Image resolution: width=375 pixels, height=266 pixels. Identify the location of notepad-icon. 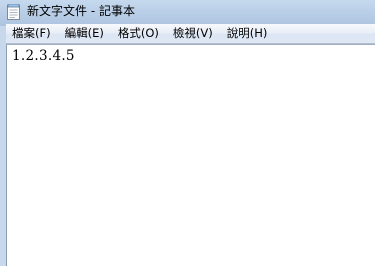
(13, 11).